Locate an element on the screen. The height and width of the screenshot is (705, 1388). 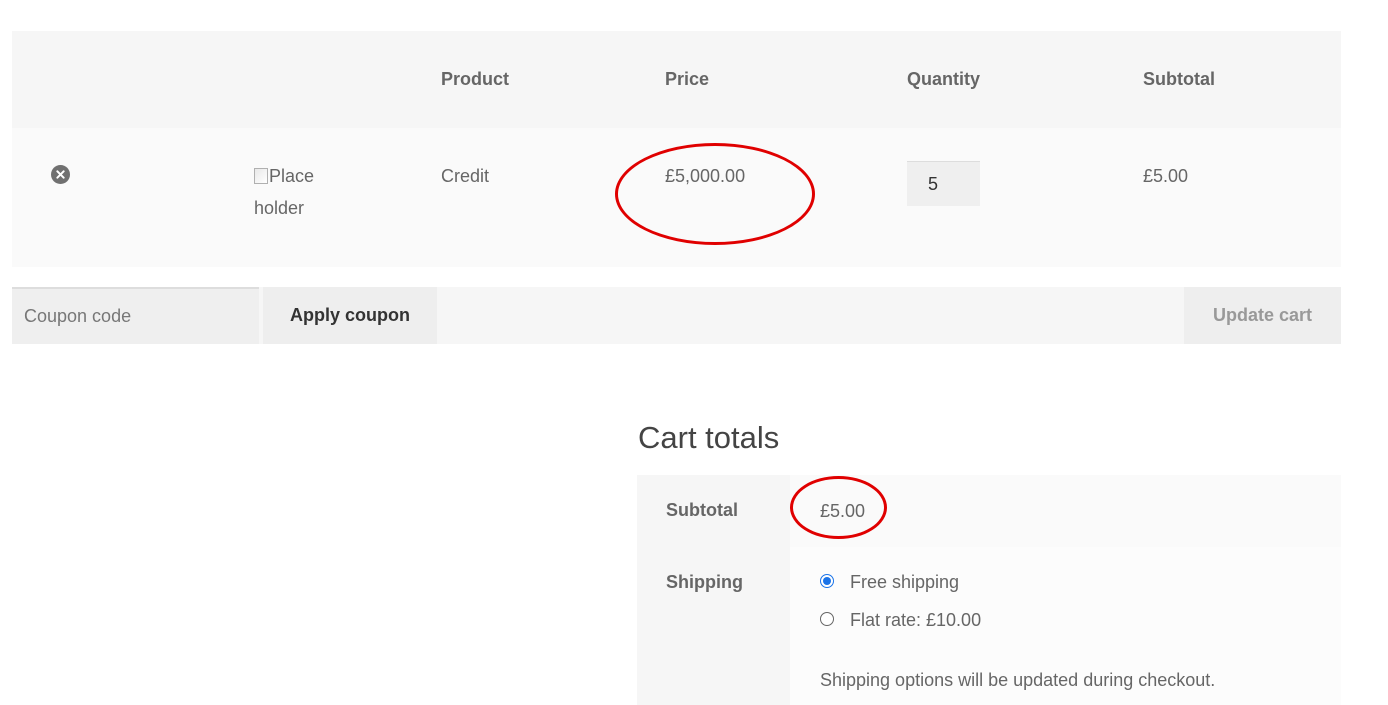
cart-table-header: Product Price Quantity Subtotal is located at coordinates (676, 79).